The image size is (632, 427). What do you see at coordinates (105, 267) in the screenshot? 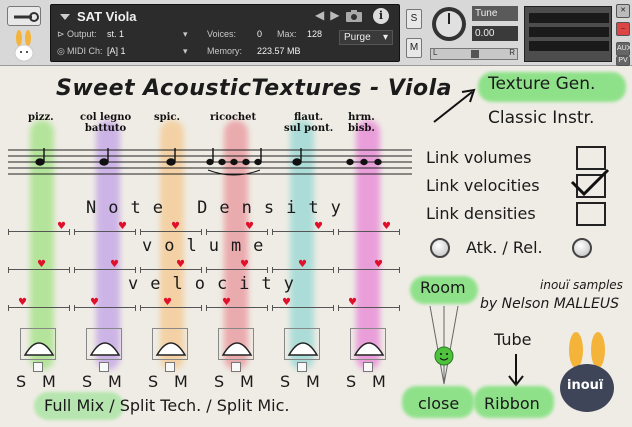
I see `slider-volume-2: ♥` at bounding box center [105, 267].